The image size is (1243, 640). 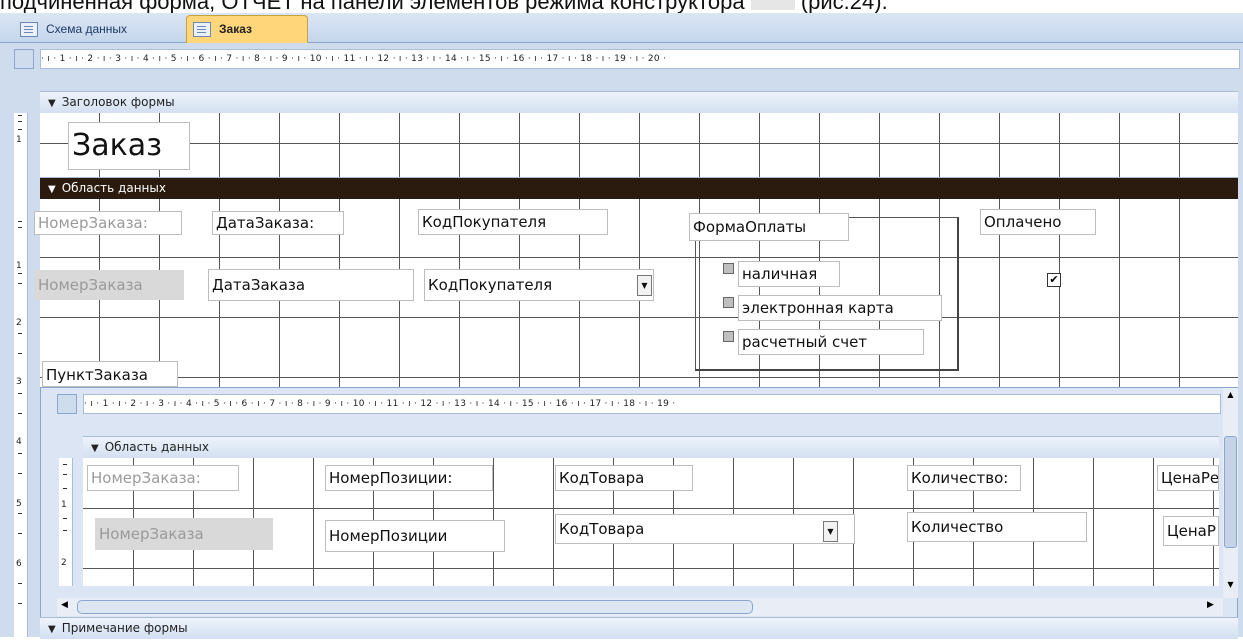 I want to click on subform-horizontal-scrollbar: ◀ ▶, so click(x=640, y=607).